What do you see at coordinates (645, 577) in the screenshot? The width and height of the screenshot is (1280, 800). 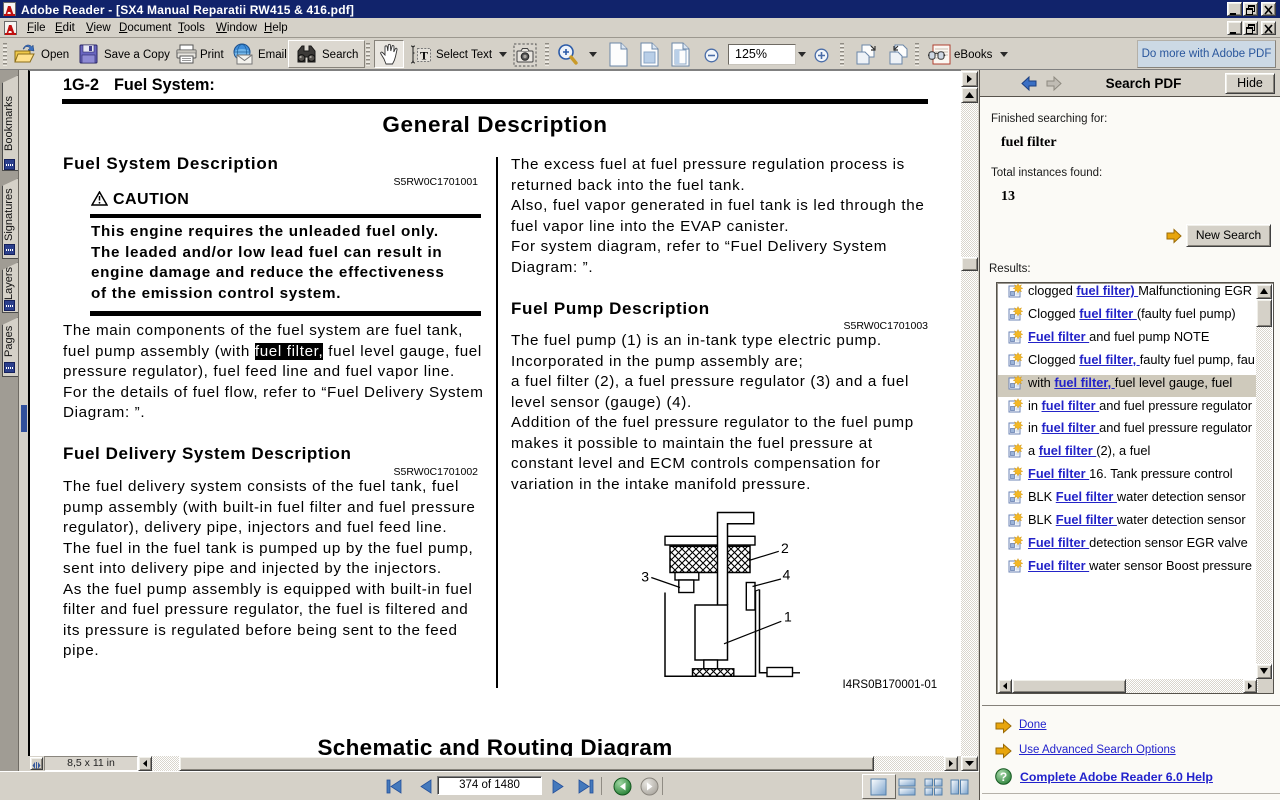 I see `svg-text: 3` at bounding box center [645, 577].